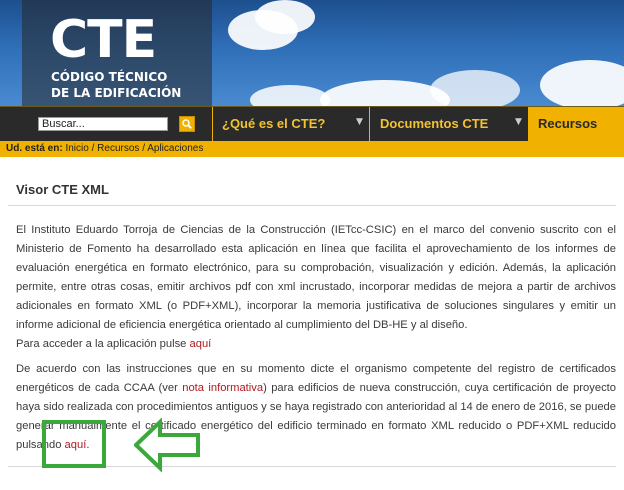 The width and height of the screenshot is (624, 490). I want to click on left-arrow-icon, so click(167, 445).